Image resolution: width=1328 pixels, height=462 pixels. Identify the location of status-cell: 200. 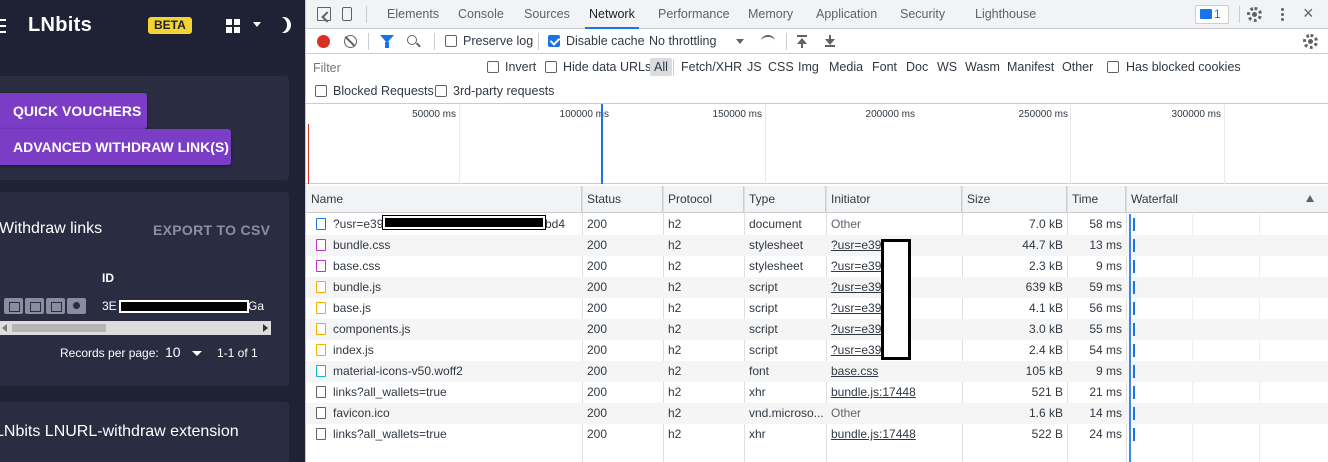
(597, 329).